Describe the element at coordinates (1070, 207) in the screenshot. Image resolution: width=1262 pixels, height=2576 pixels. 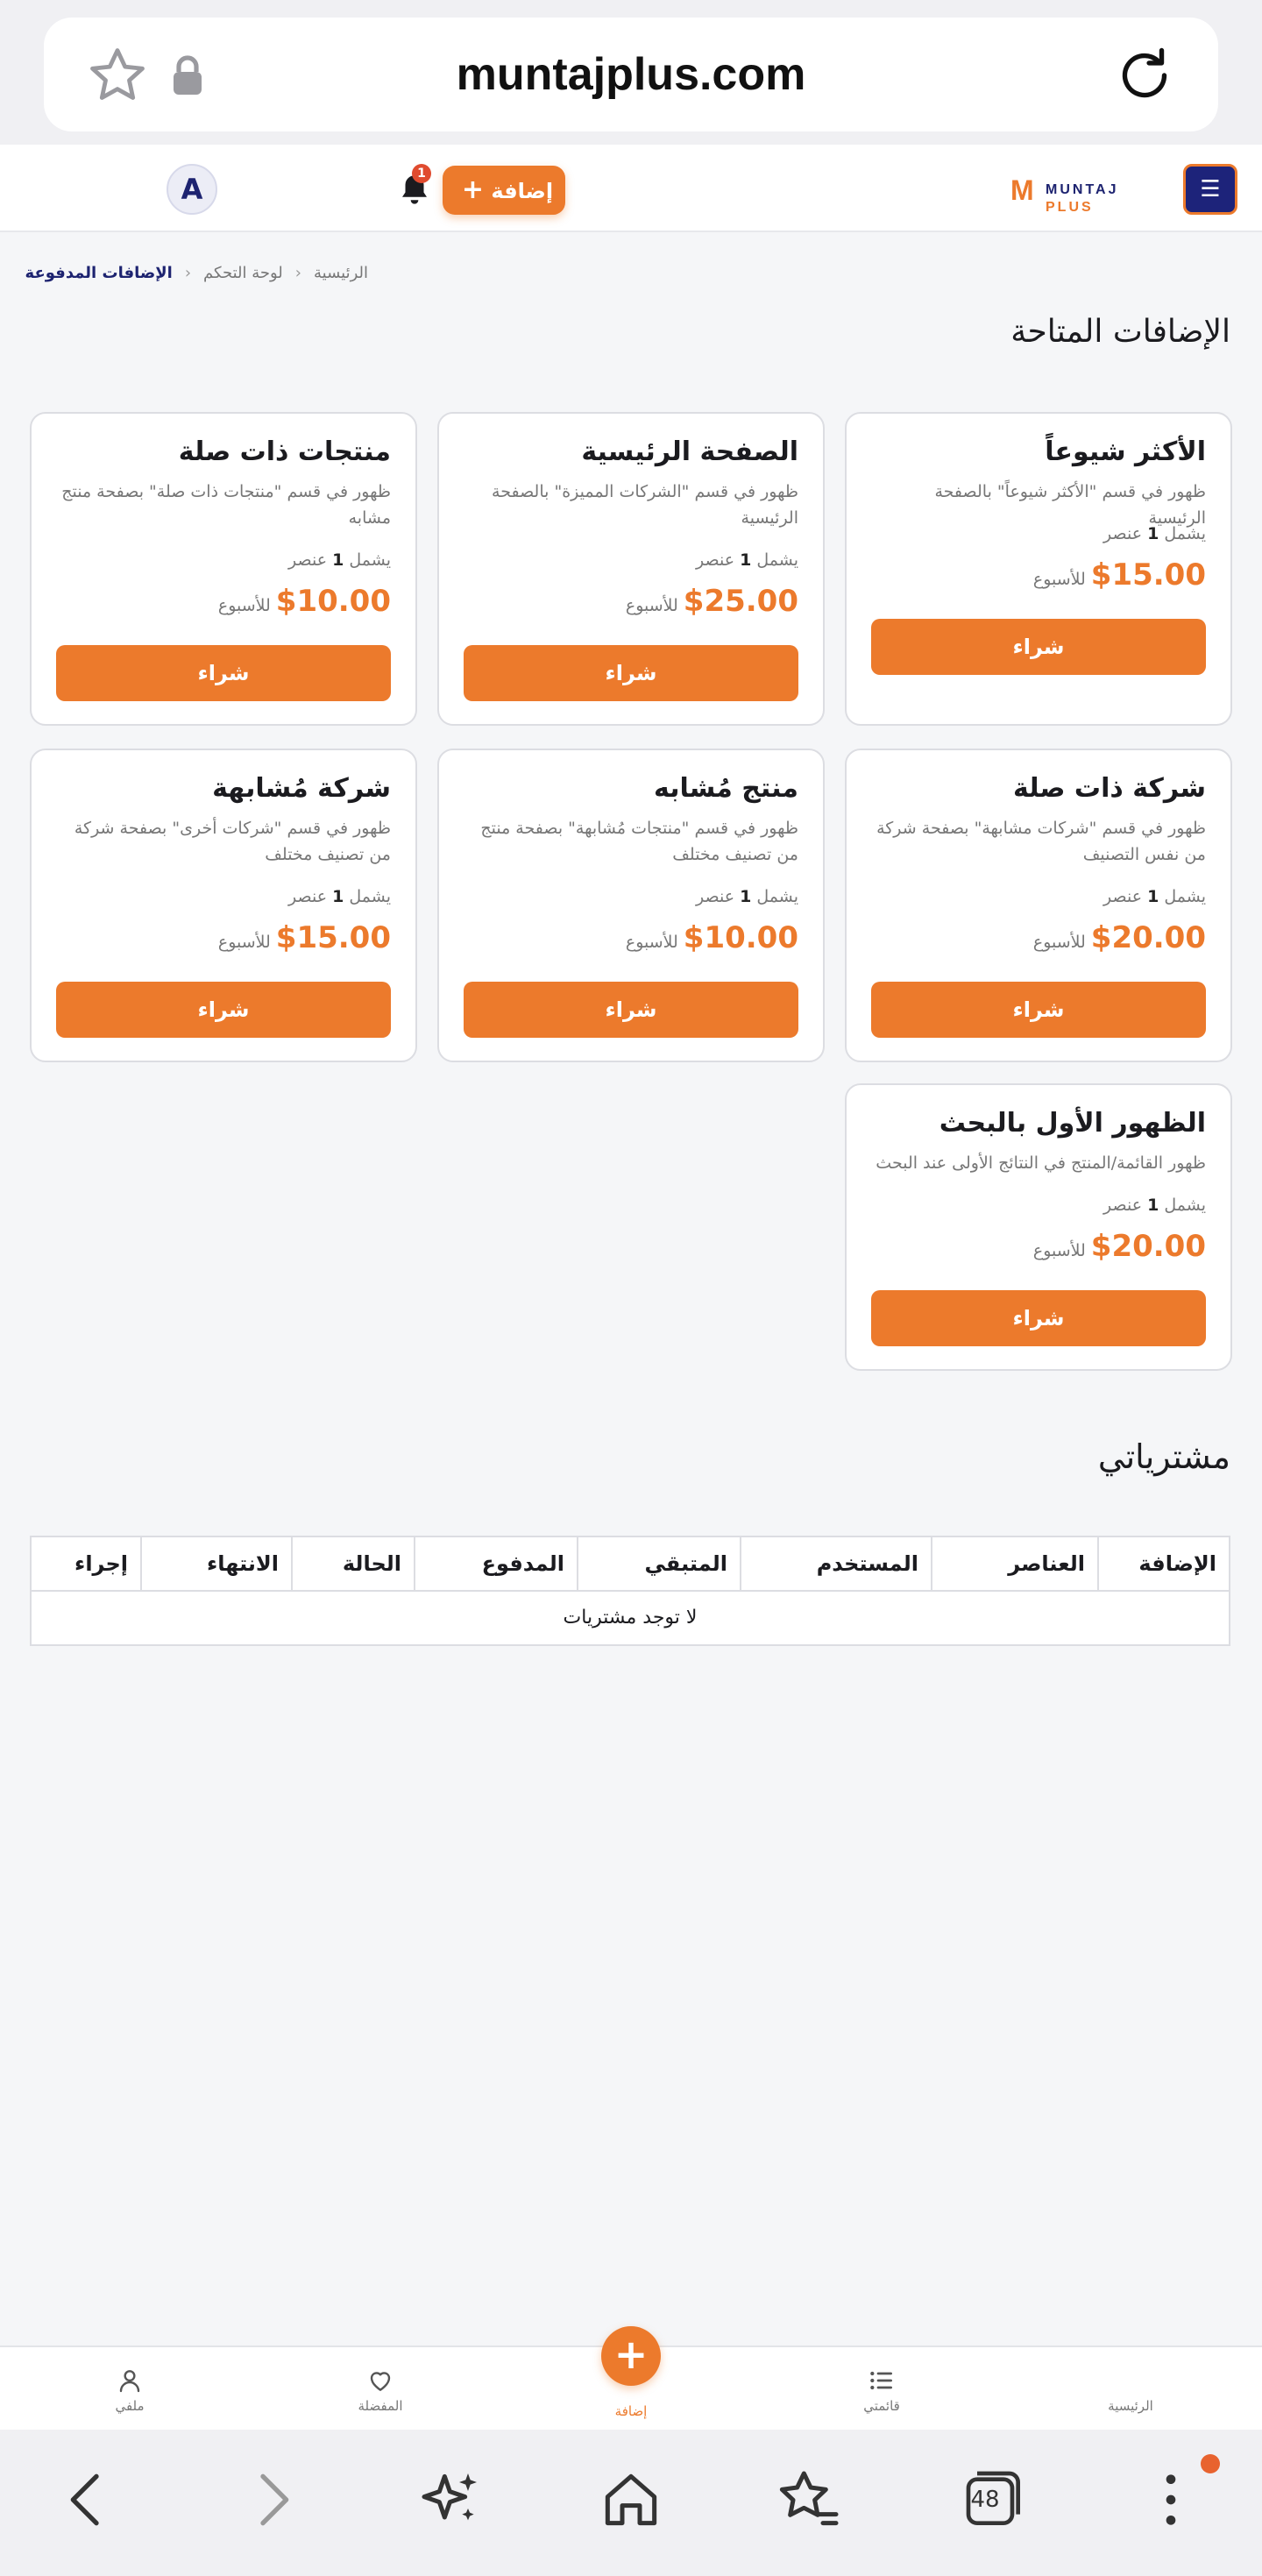
I see `brand-plus: PLUS` at that location.